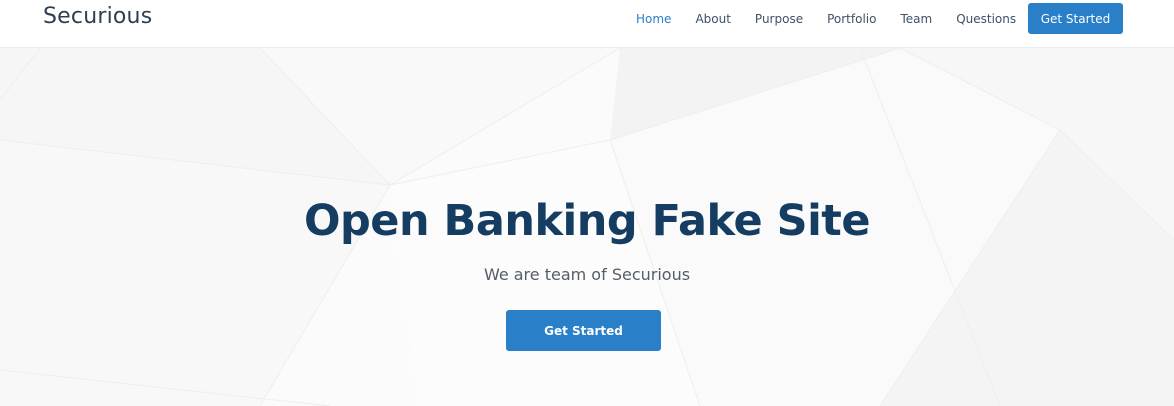 The width and height of the screenshot is (1174, 406). I want to click on hero-title: Open Banking Fake Site, so click(587, 221).